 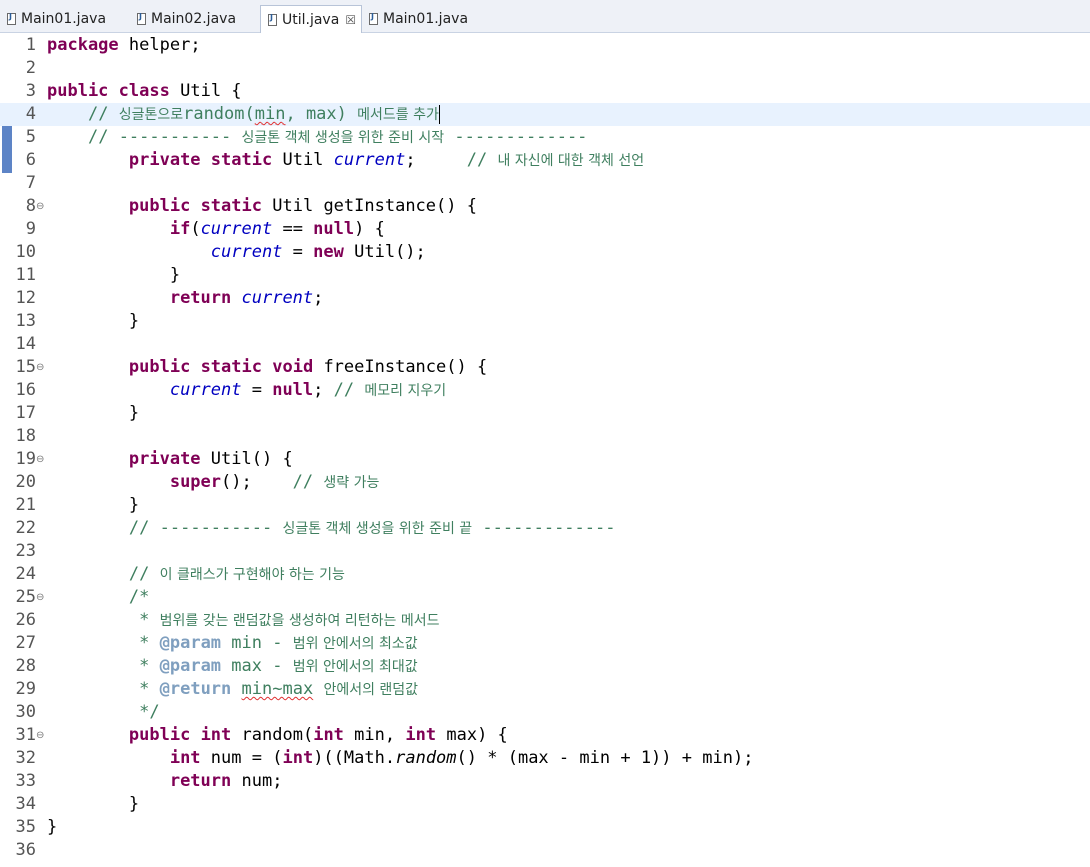 What do you see at coordinates (25, 436) in the screenshot?
I see `line-number: 18` at bounding box center [25, 436].